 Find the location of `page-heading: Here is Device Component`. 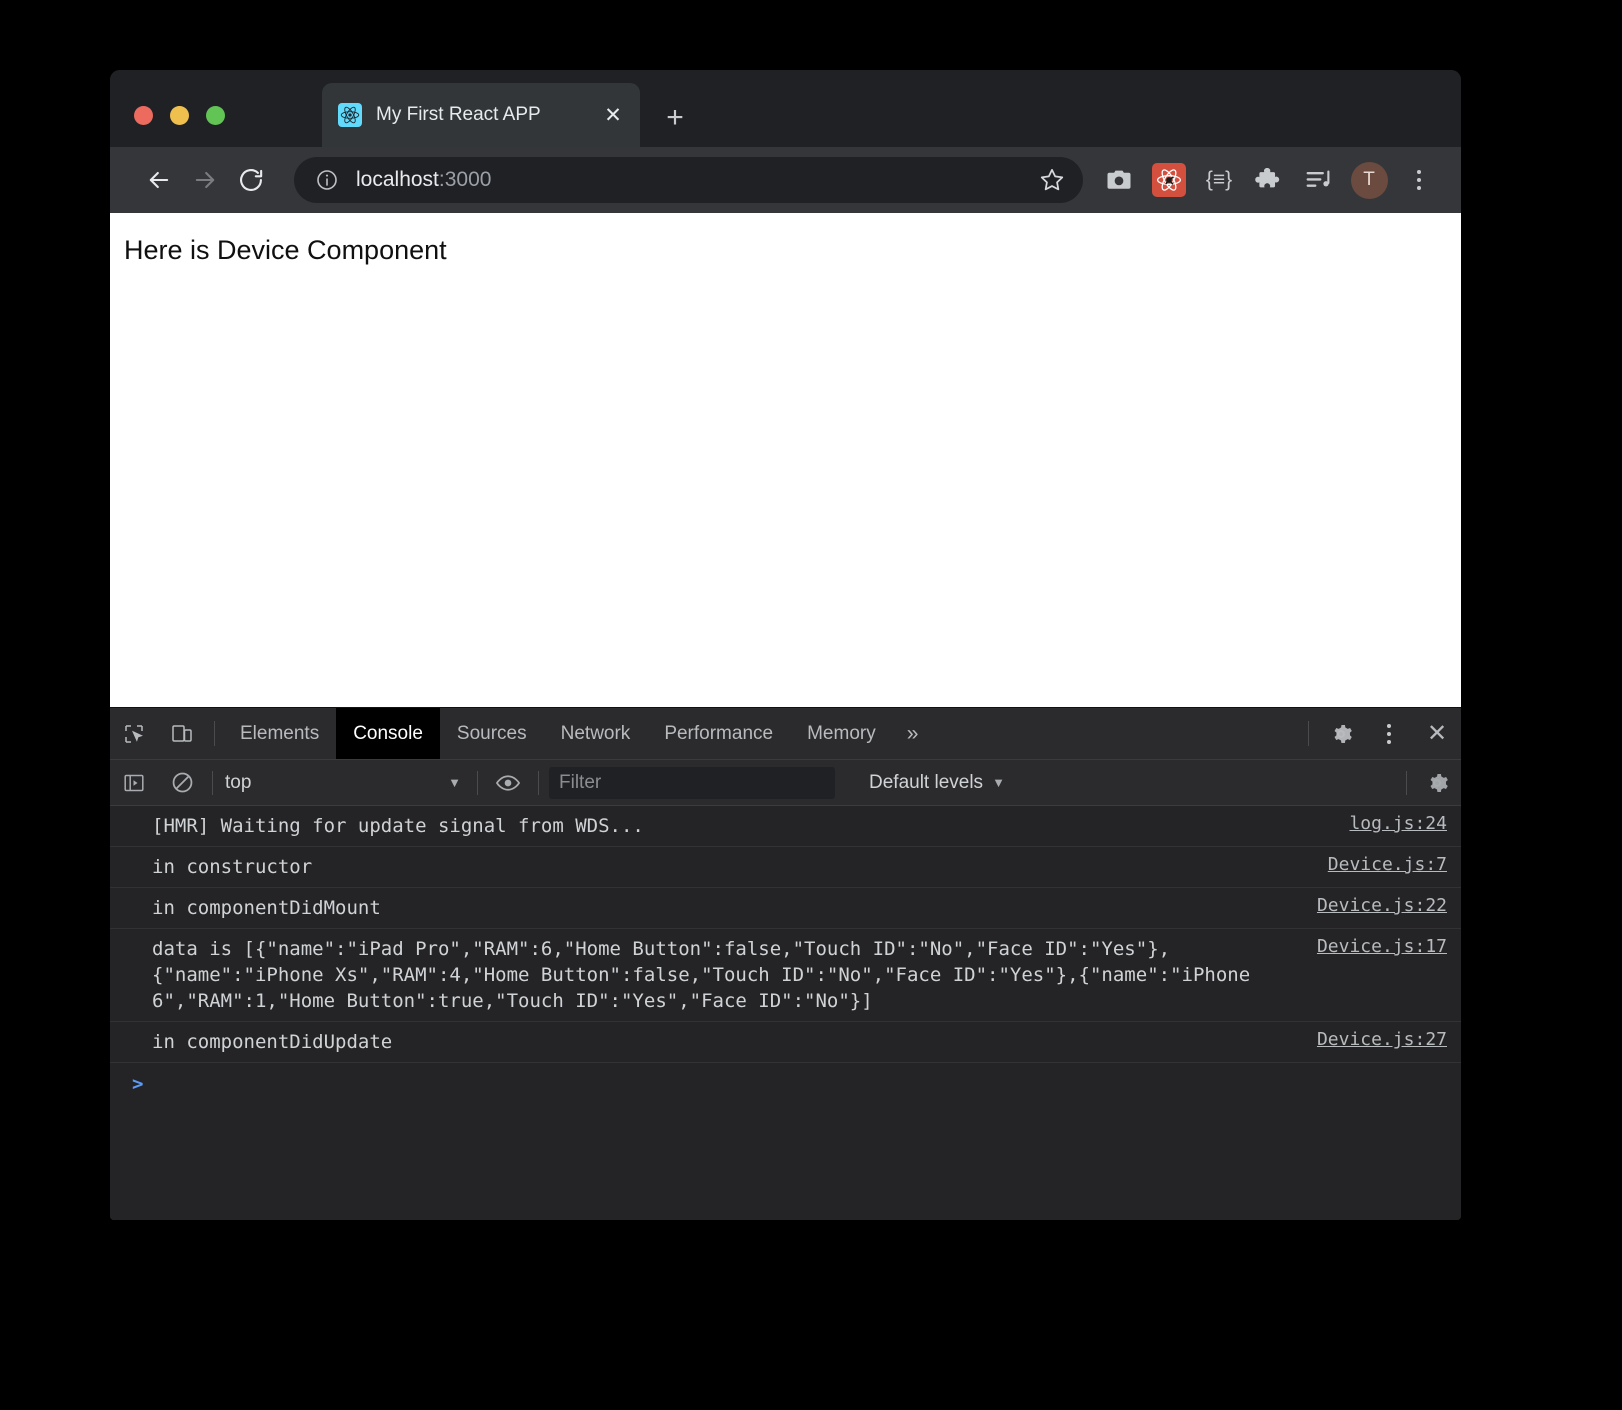

page-heading: Here is Device Component is located at coordinates (285, 250).